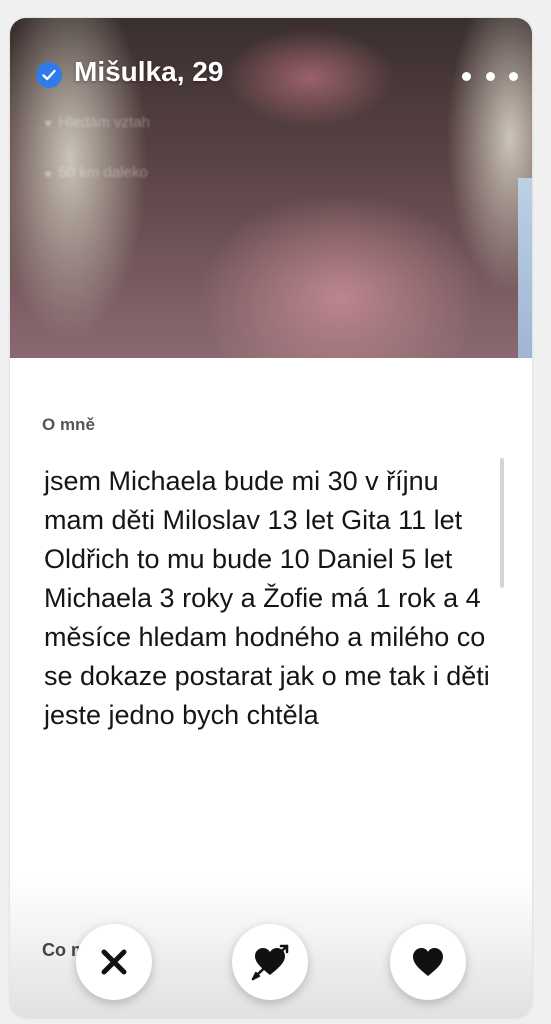  I want to click on heart-icon, so click(428, 962).